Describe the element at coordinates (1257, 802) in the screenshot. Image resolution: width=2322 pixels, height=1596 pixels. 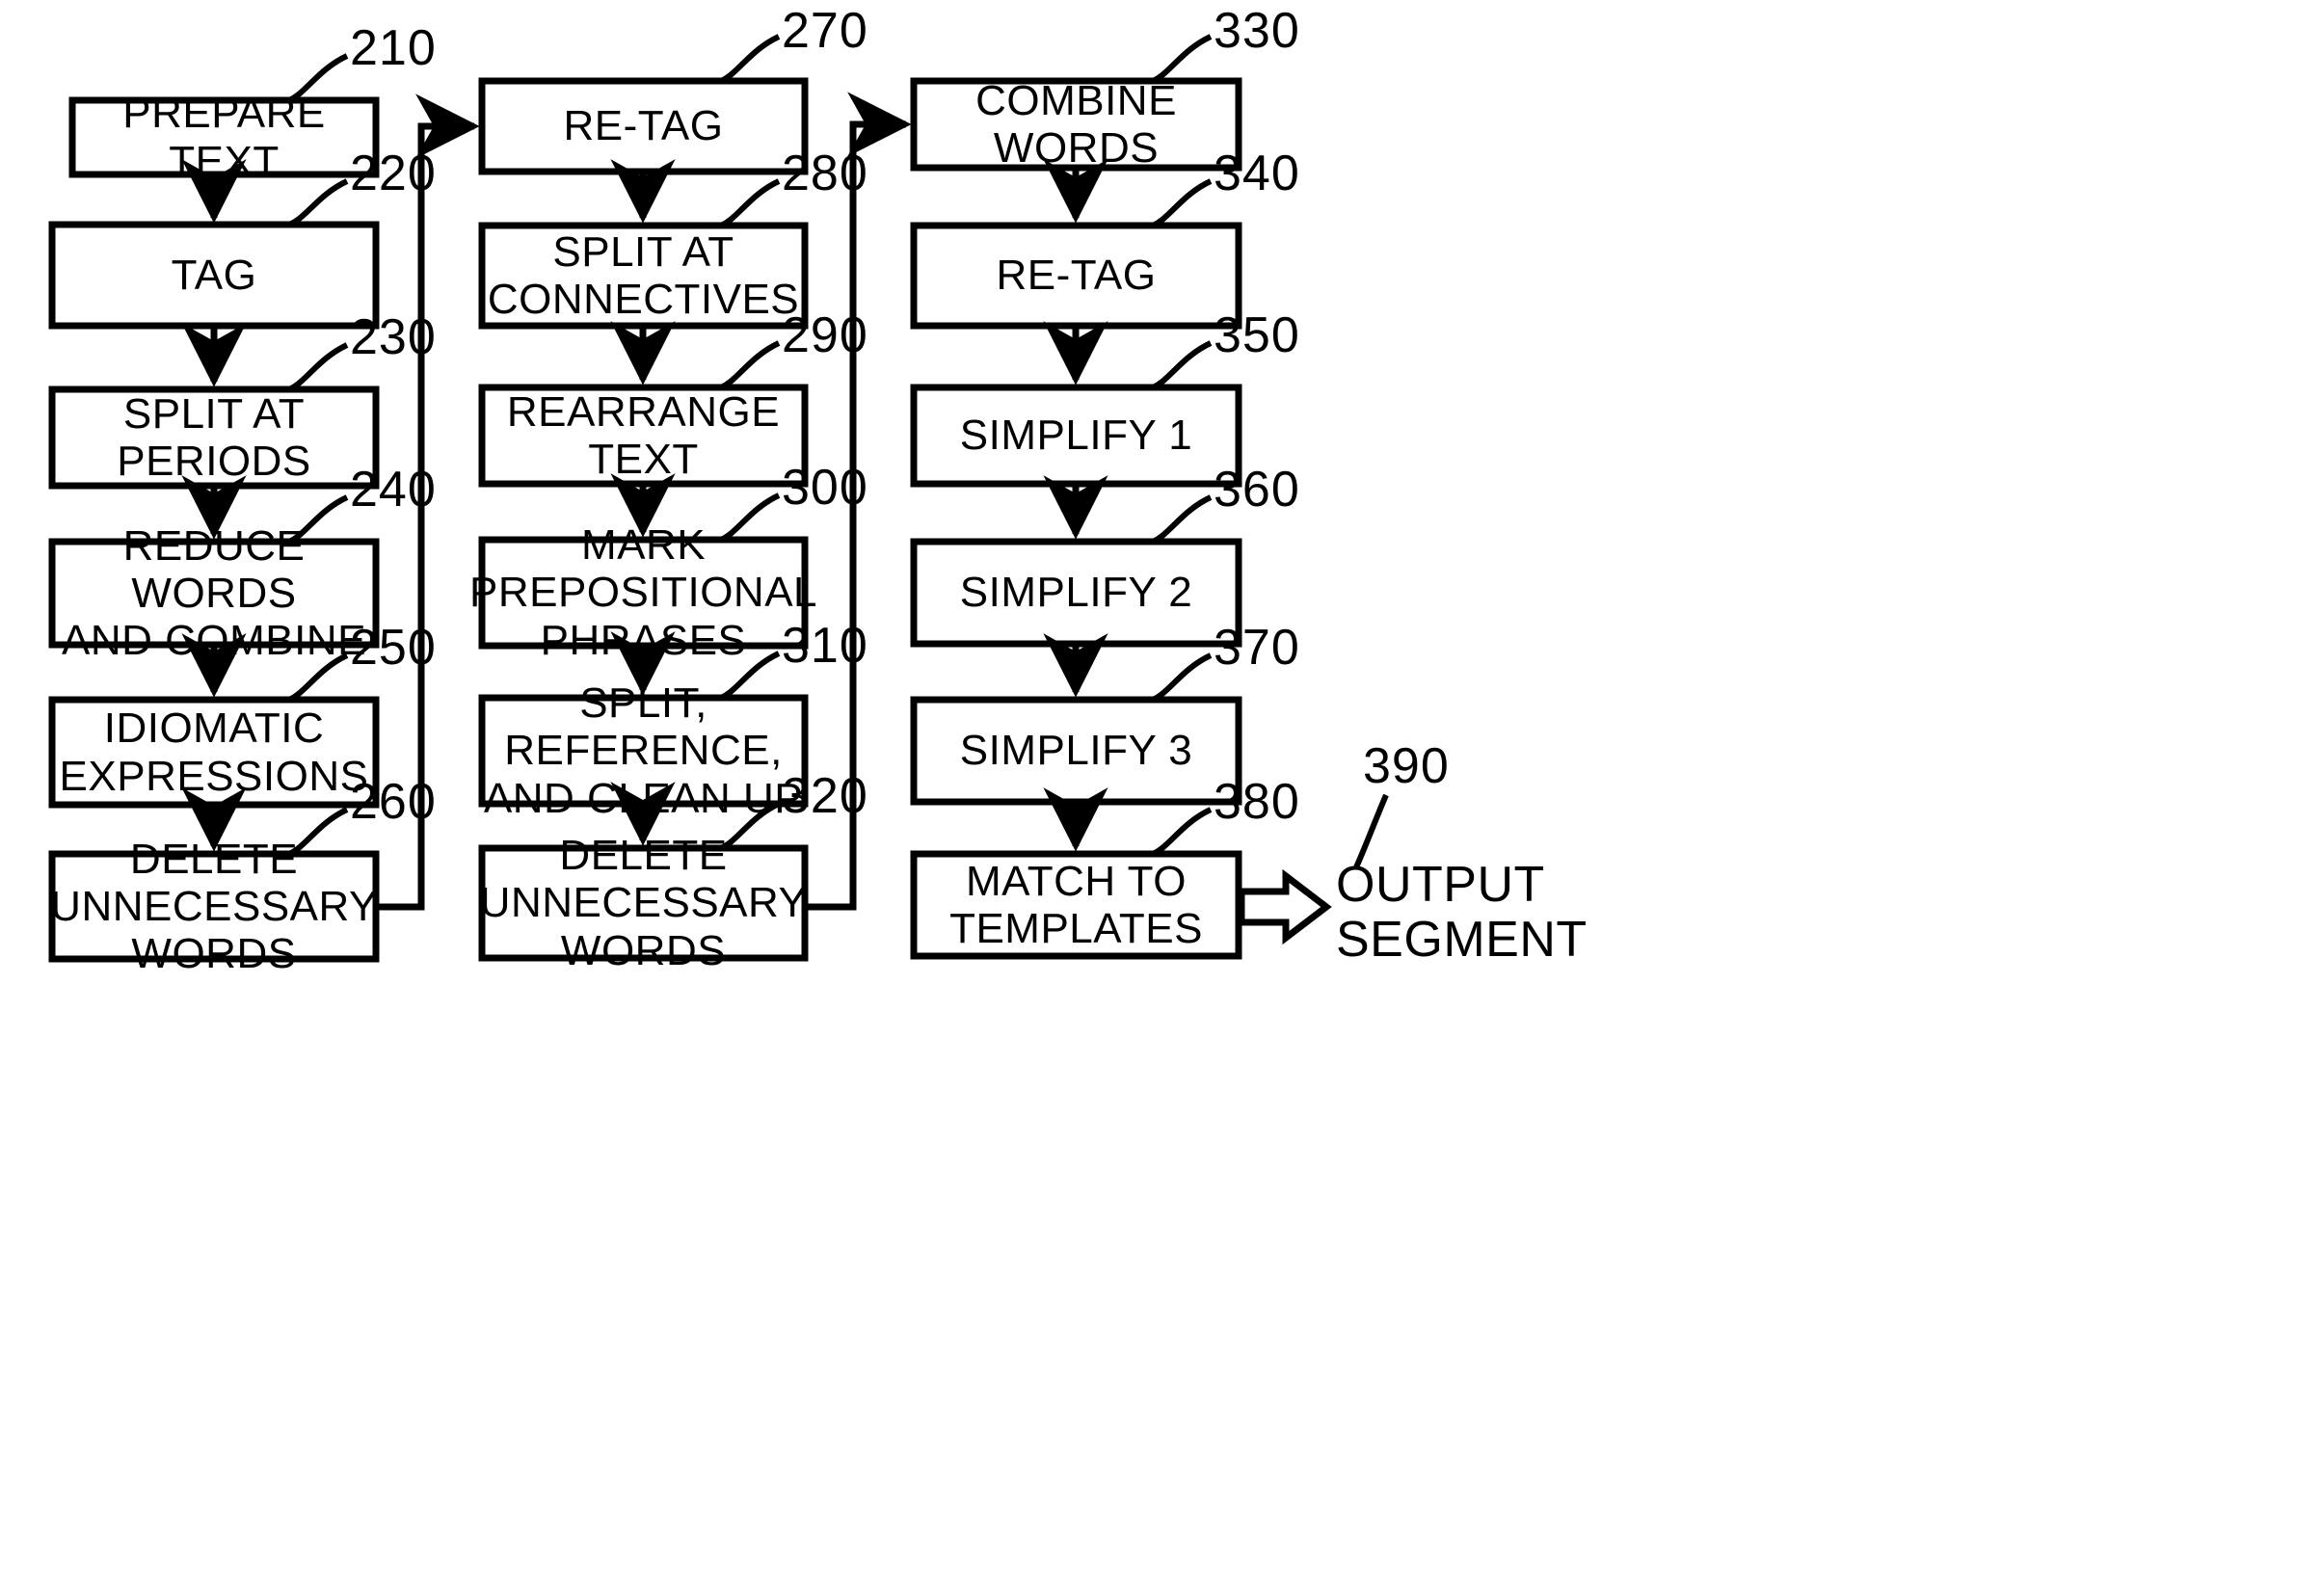
I see `reference-numeral-380: 380` at that location.